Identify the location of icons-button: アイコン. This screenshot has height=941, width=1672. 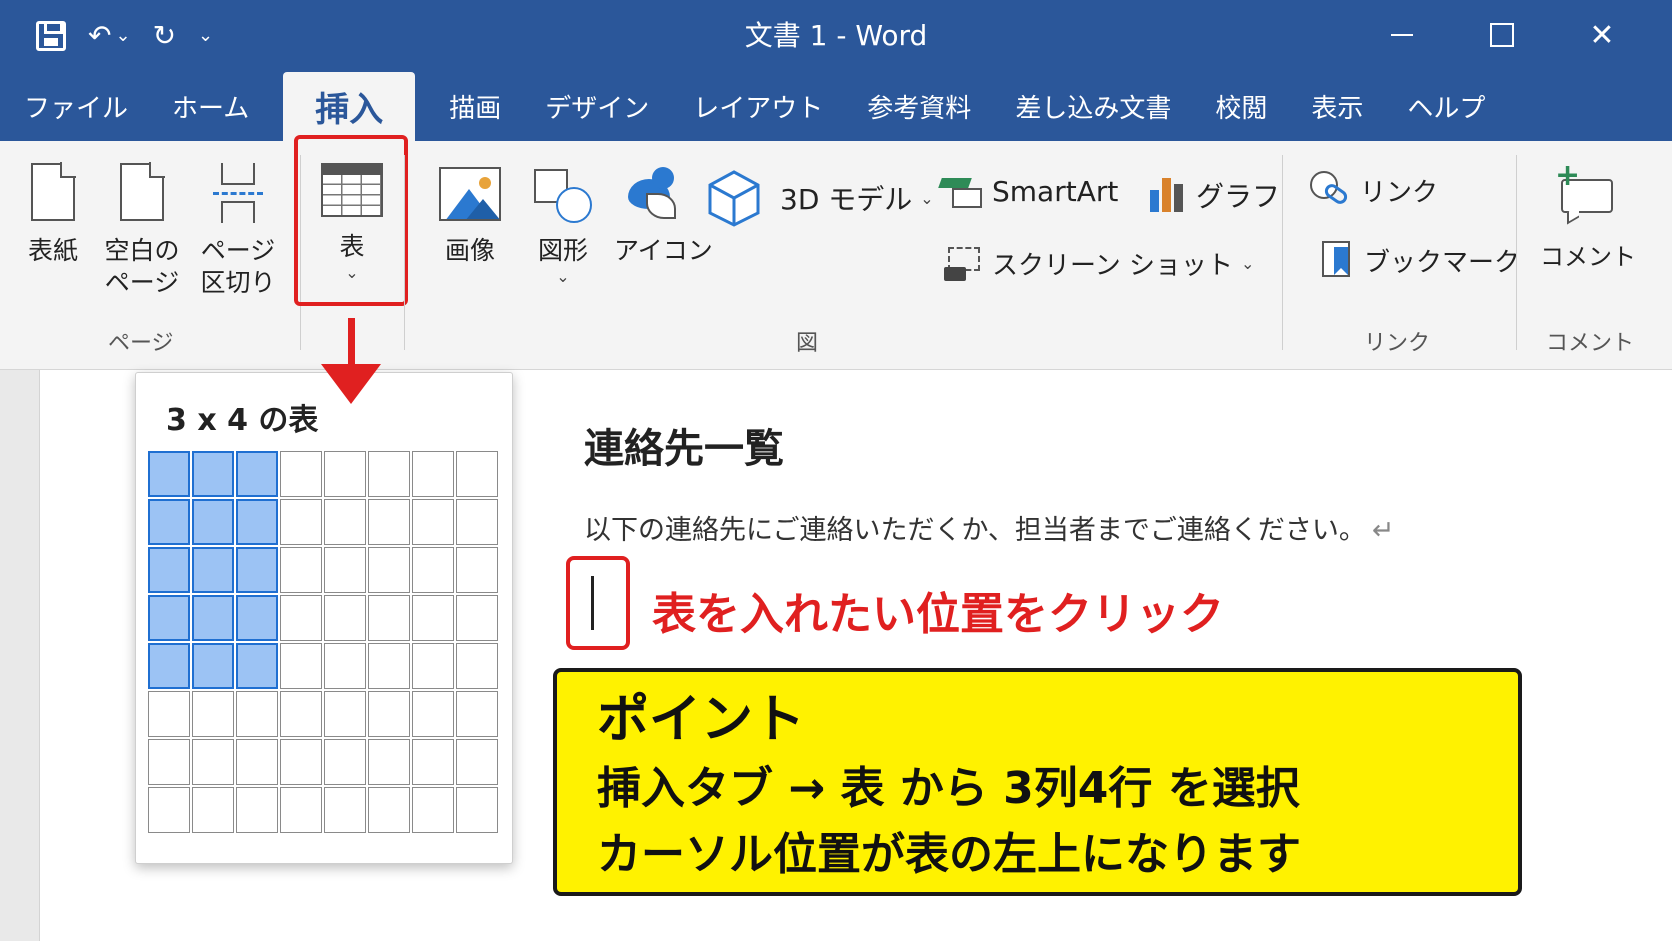
(663, 215).